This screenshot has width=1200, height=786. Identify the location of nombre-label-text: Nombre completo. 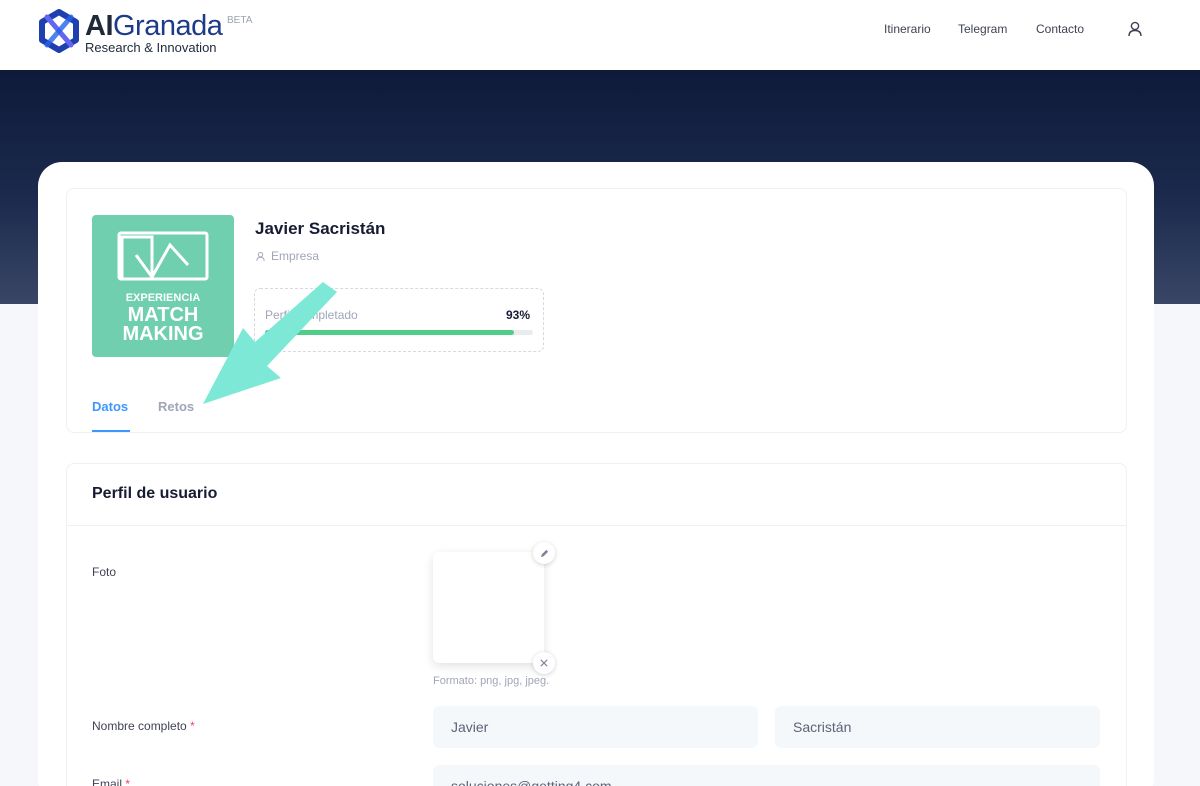
(139, 726).